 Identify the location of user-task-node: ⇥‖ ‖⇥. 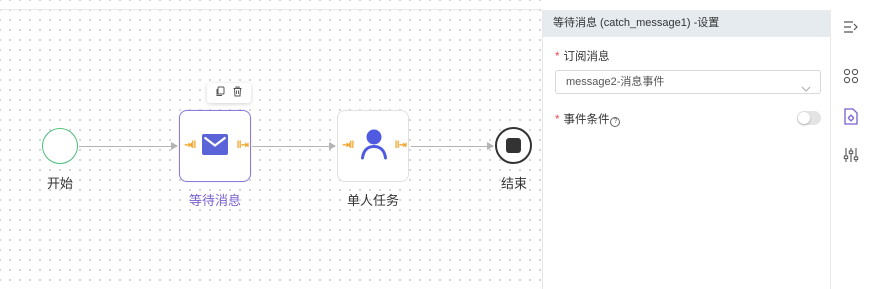
(373, 146).